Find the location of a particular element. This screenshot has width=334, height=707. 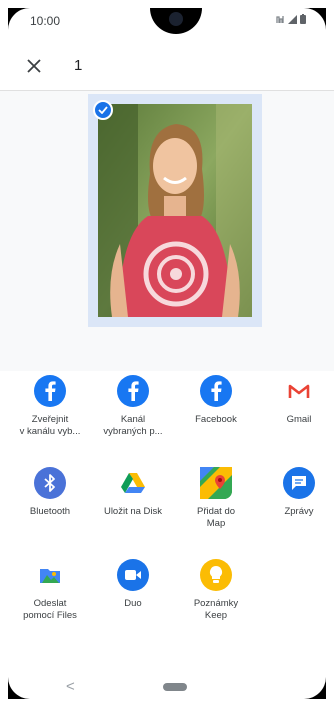

photo-thumbnail is located at coordinates (175, 210).